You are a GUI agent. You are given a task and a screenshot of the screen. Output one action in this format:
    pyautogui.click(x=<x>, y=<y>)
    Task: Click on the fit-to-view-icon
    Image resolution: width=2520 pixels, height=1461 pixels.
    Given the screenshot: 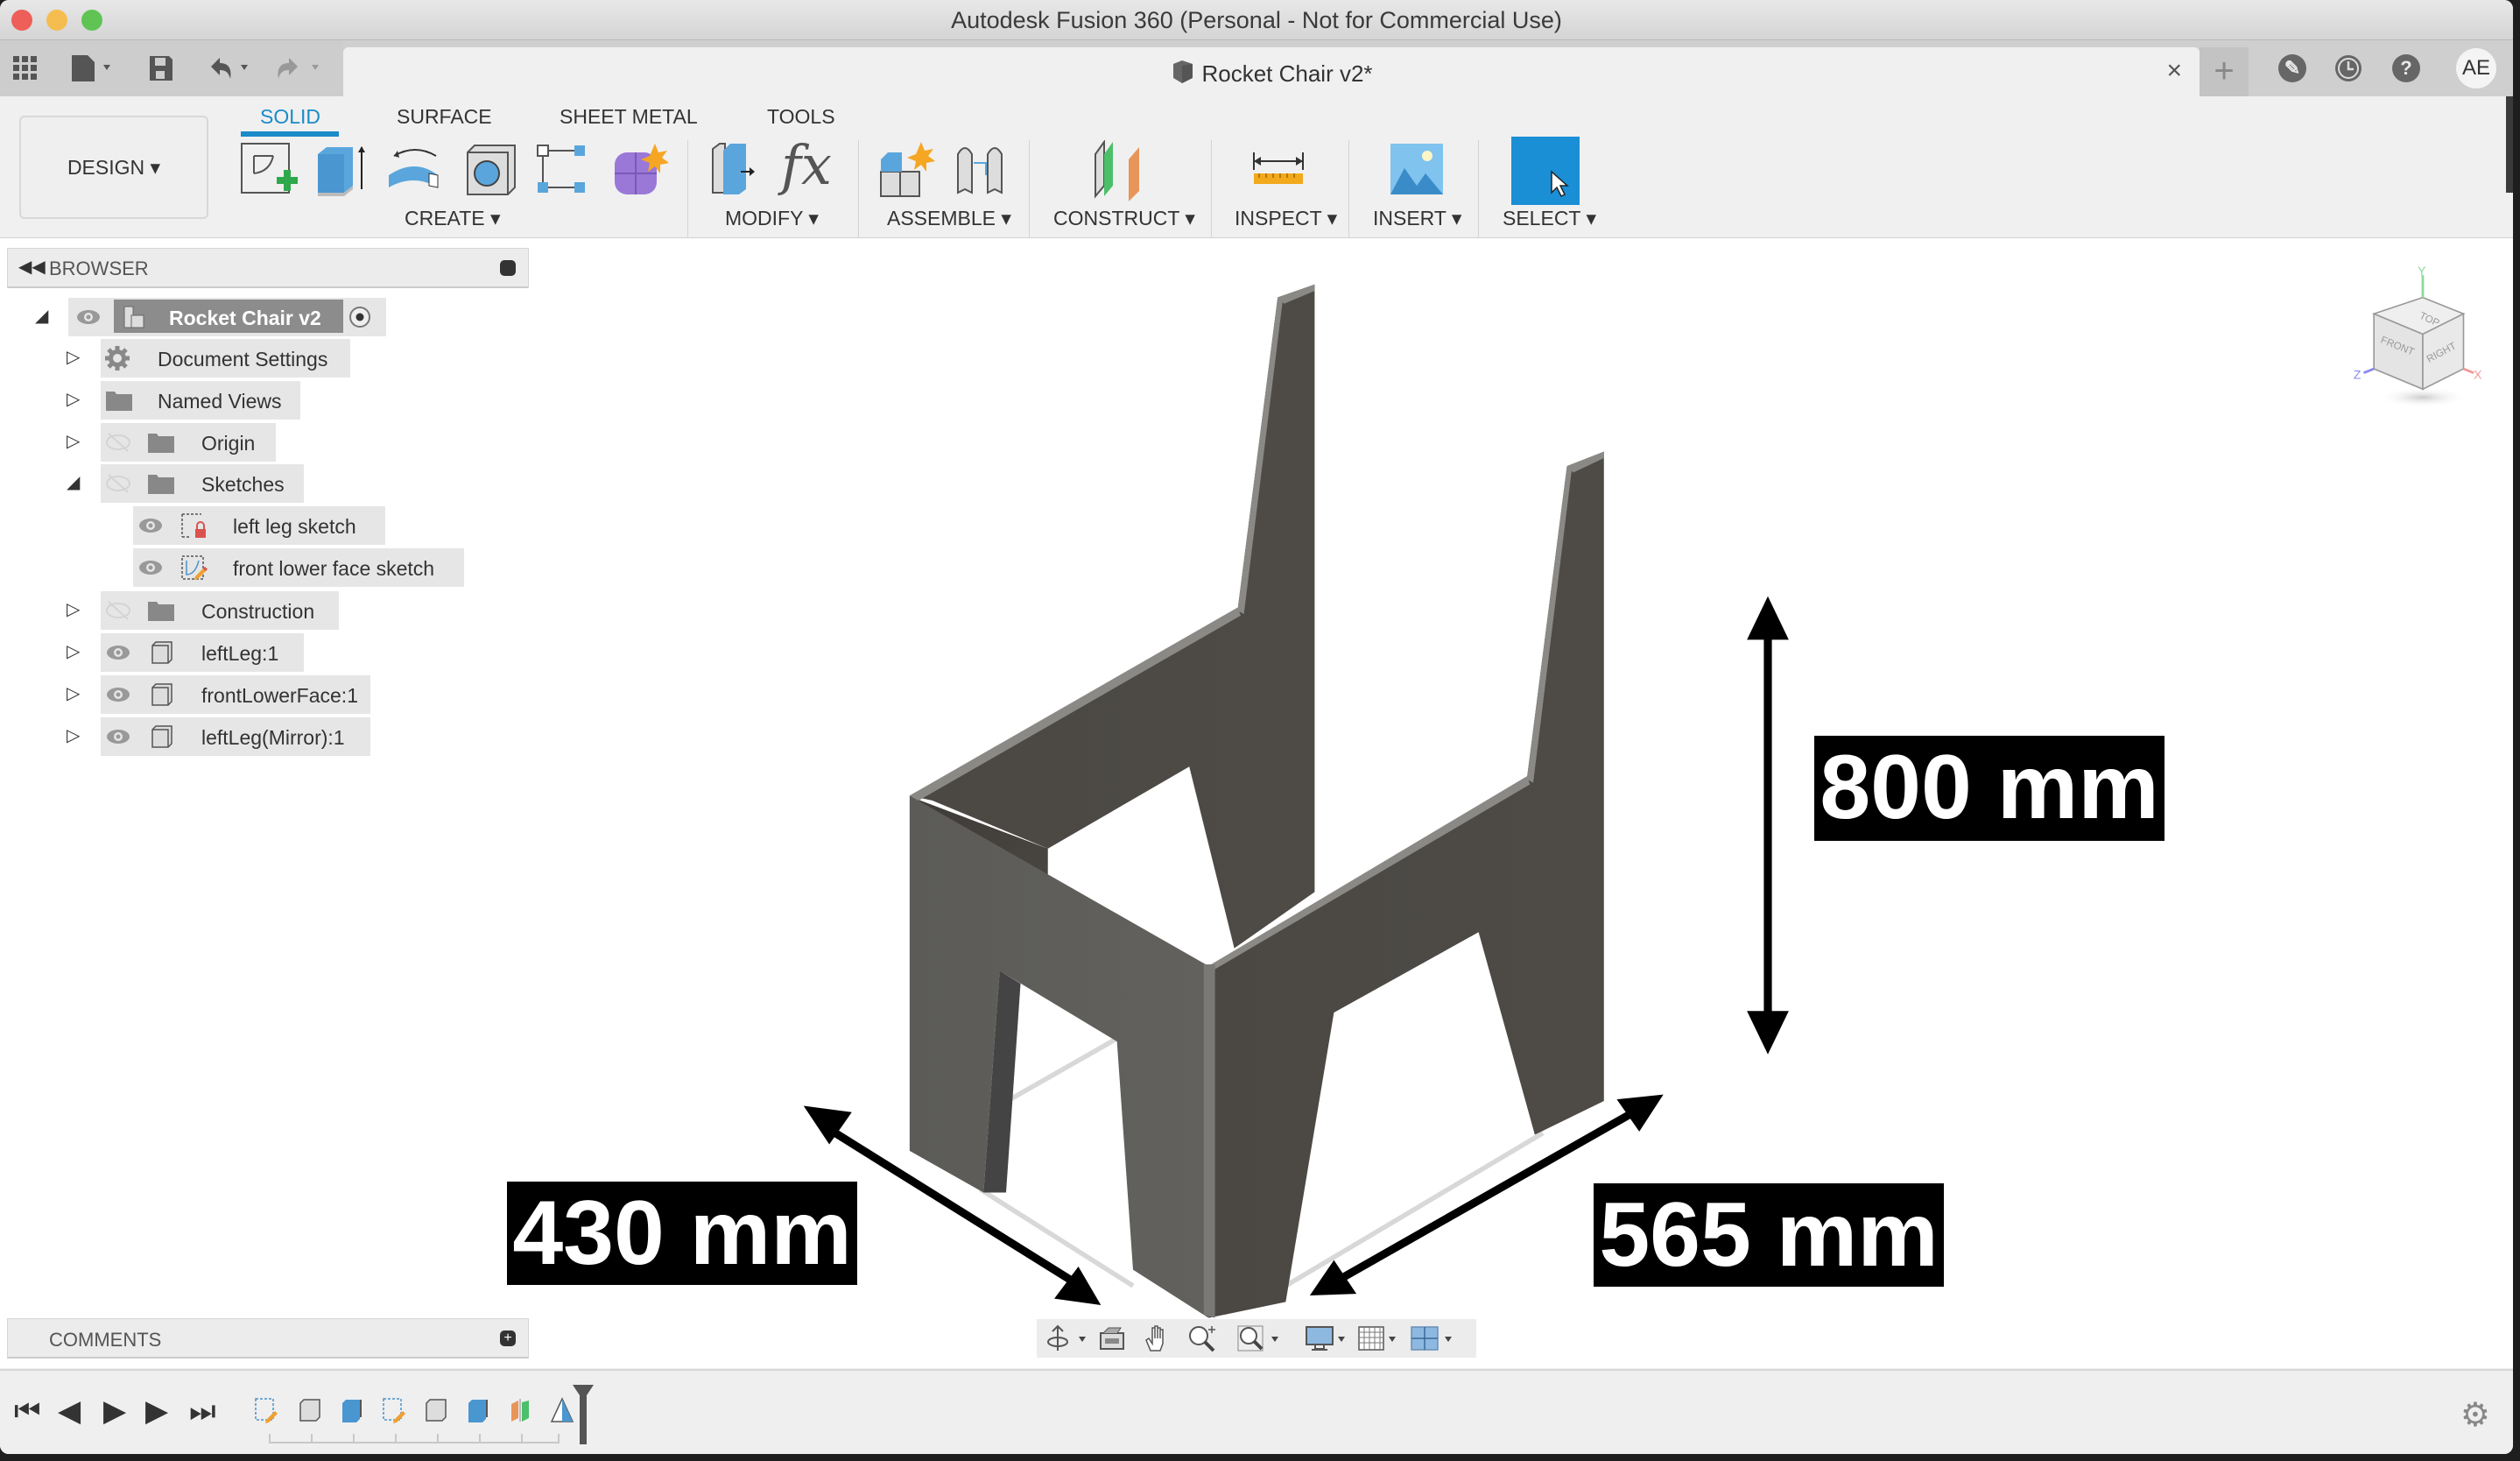 What is the action you would take?
    pyautogui.click(x=1260, y=1338)
    